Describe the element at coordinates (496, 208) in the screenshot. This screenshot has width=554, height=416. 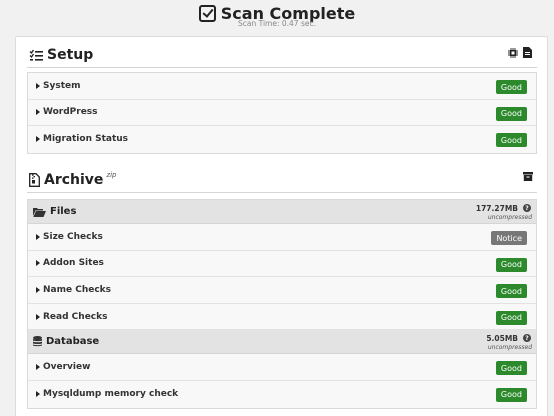
I see `files-size: 177.27MB` at that location.